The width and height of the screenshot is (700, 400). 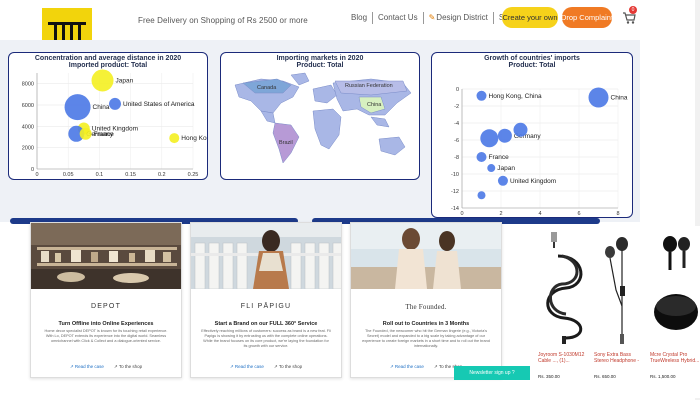 What do you see at coordinates (28, 127) in the screenshot?
I see `y-tick-label: 4000` at bounding box center [28, 127].